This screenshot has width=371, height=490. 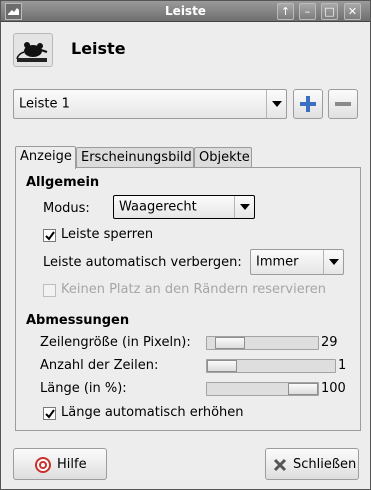 What do you see at coordinates (83, 388) in the screenshot?
I see `length-label: Länge (in %):` at bounding box center [83, 388].